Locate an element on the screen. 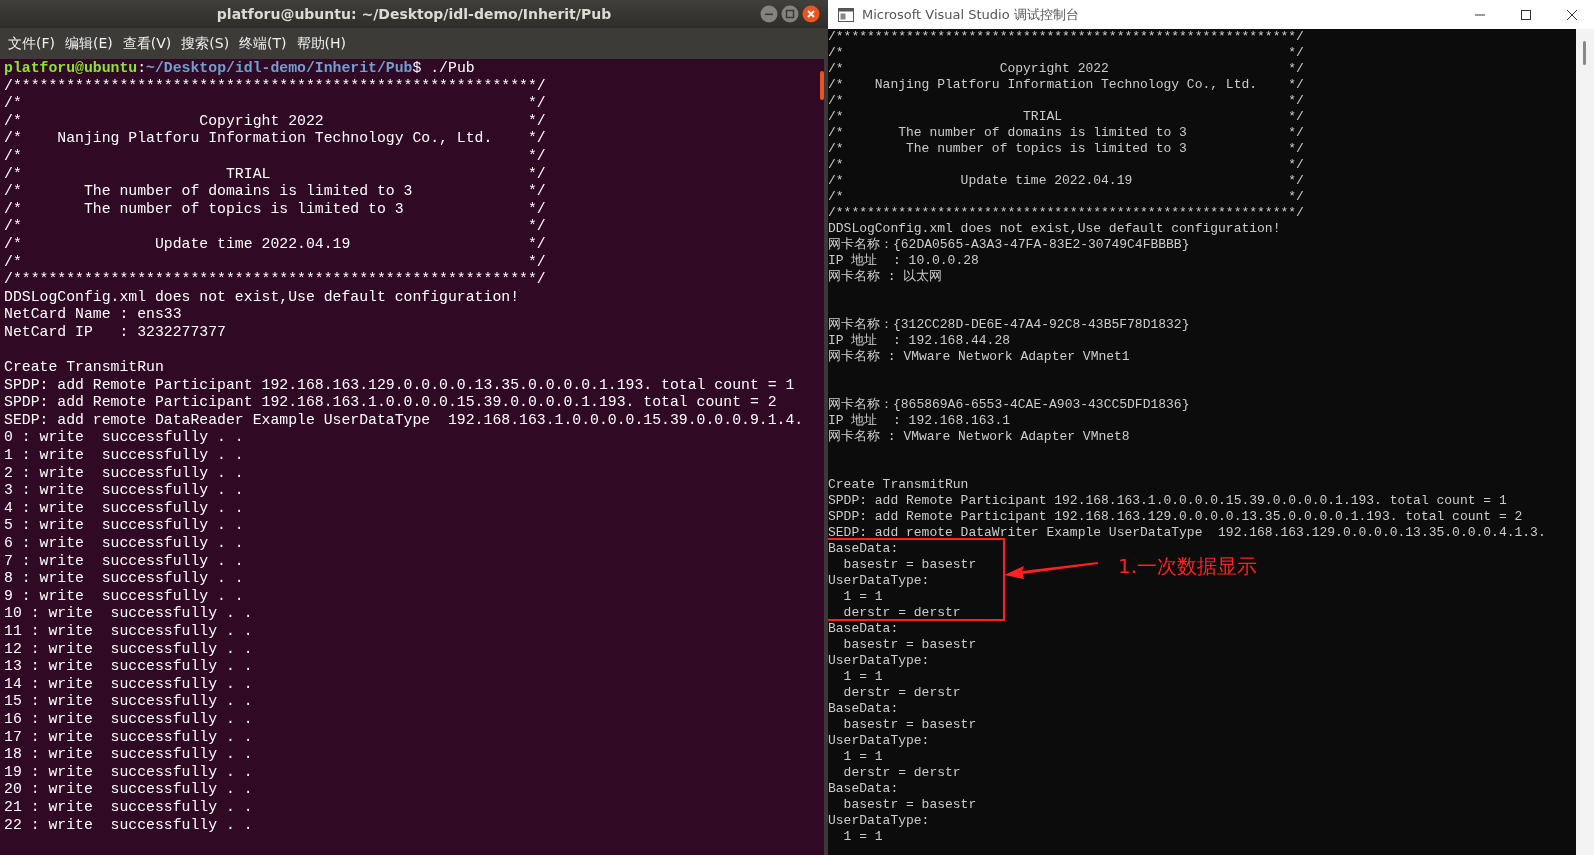  menu-item: 帮助(H) is located at coordinates (321, 43).